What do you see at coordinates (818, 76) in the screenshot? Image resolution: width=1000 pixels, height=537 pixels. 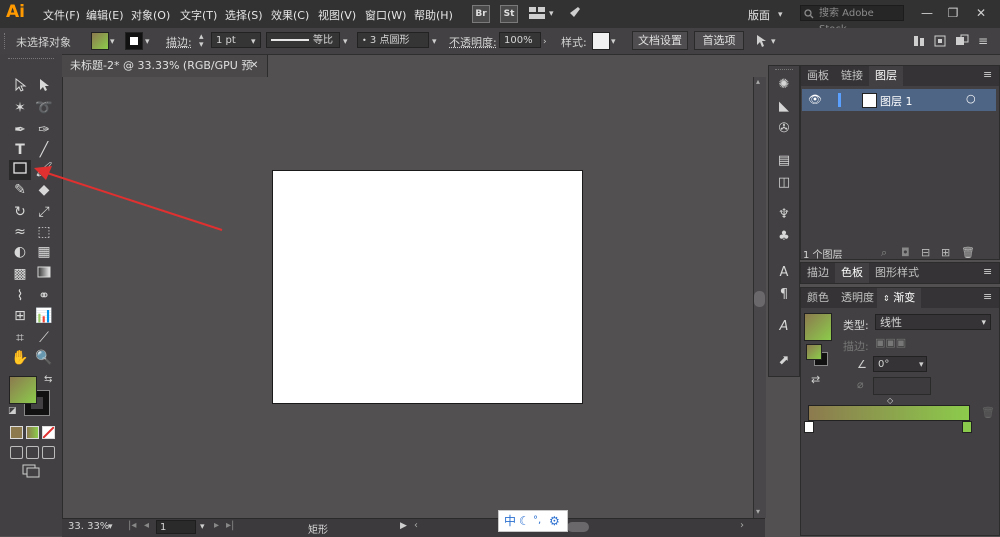 I see `tab-artboards: 画板` at bounding box center [818, 76].